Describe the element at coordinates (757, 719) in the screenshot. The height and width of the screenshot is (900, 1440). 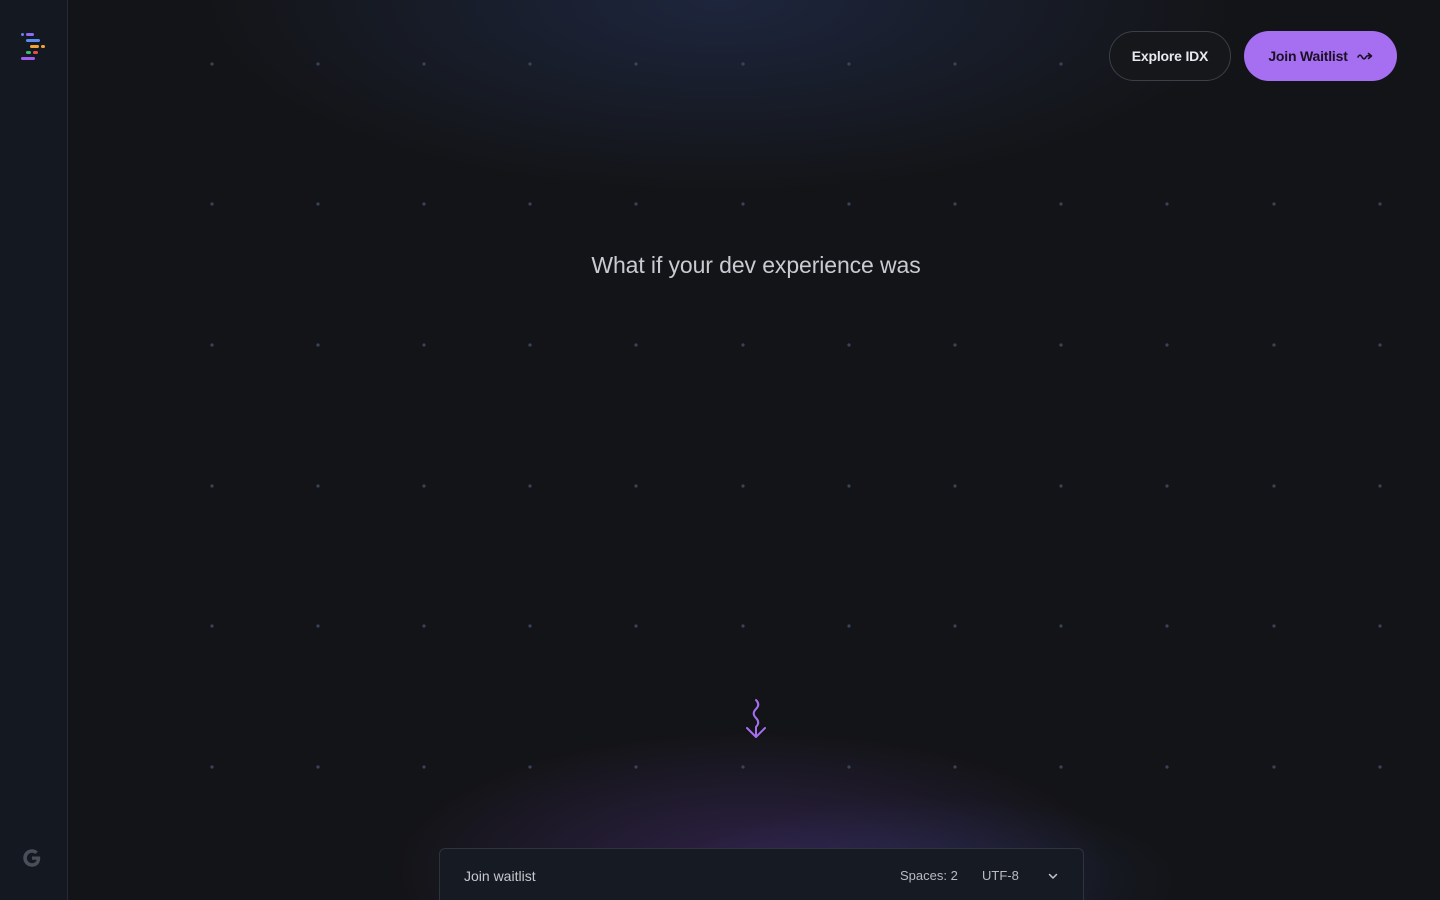
I see `squiggle-arrow-down-icon` at that location.